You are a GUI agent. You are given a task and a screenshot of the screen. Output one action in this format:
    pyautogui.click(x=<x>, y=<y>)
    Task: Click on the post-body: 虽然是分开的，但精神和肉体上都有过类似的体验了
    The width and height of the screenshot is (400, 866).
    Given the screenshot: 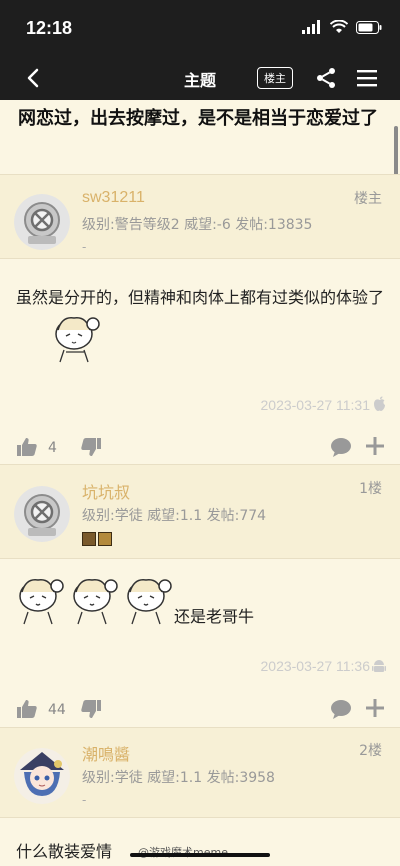 What is the action you would take?
    pyautogui.click(x=200, y=297)
    